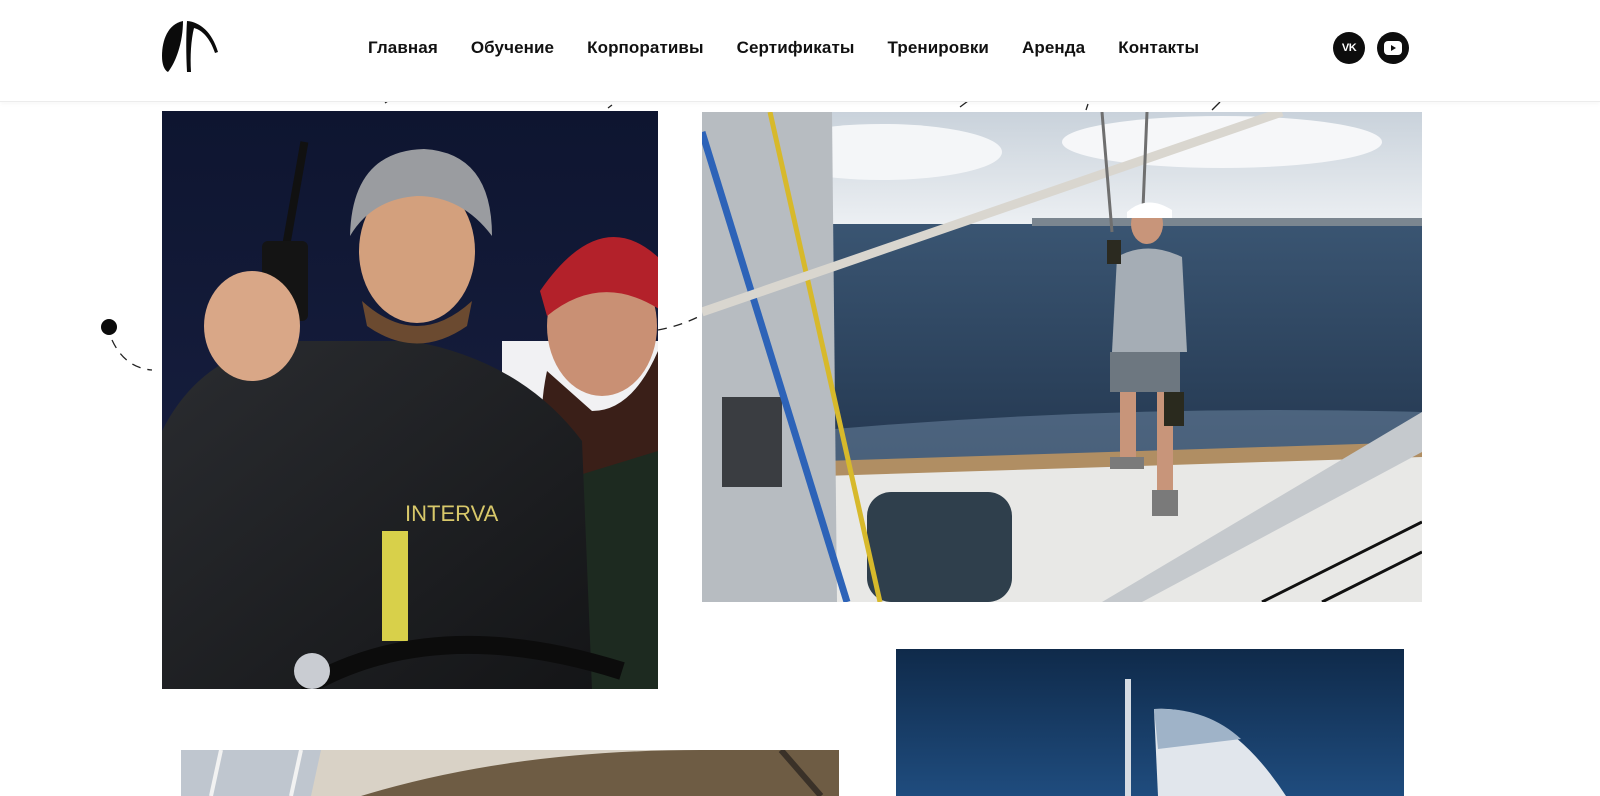 The height and width of the screenshot is (796, 1600). I want to click on route-dot, so click(109, 327).